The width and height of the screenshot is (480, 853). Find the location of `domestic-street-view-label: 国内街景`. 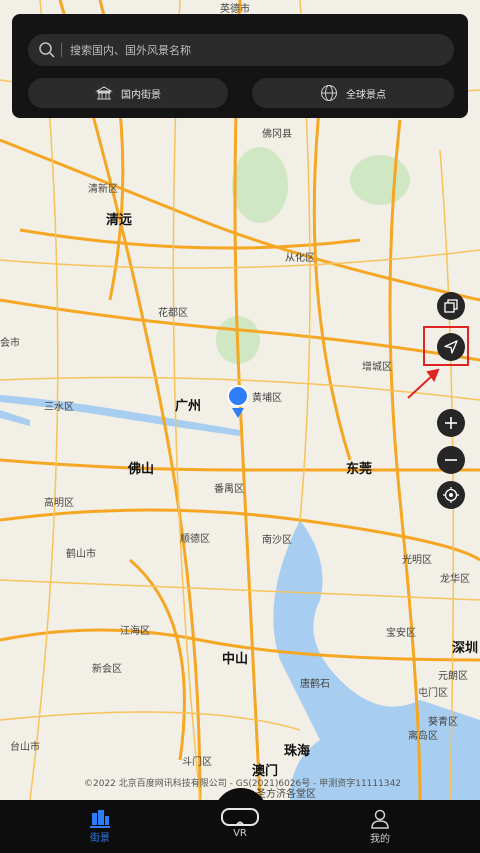

domestic-street-view-label: 国内街景 is located at coordinates (141, 95).